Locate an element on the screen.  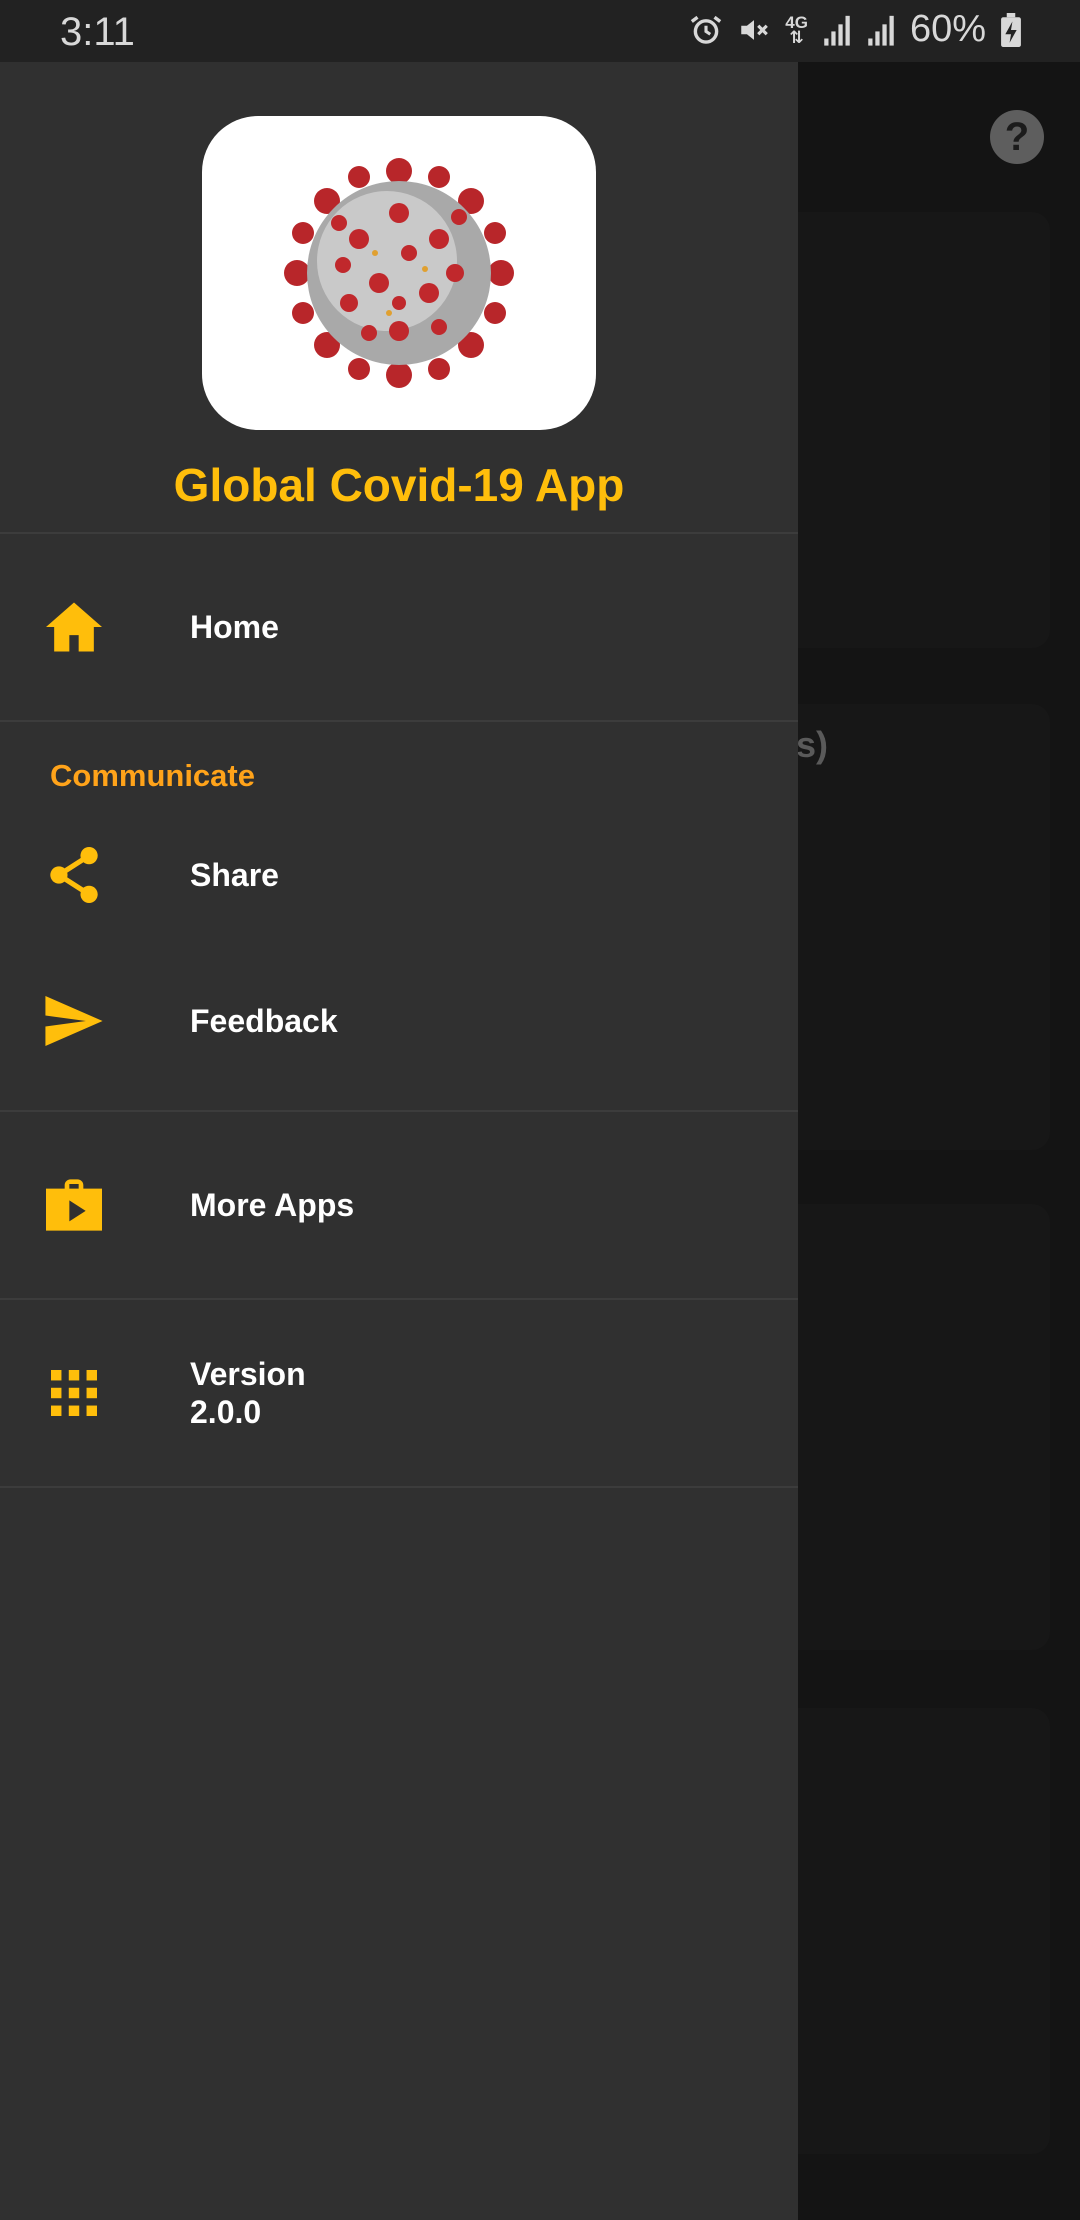
app-logo is located at coordinates (399, 273).